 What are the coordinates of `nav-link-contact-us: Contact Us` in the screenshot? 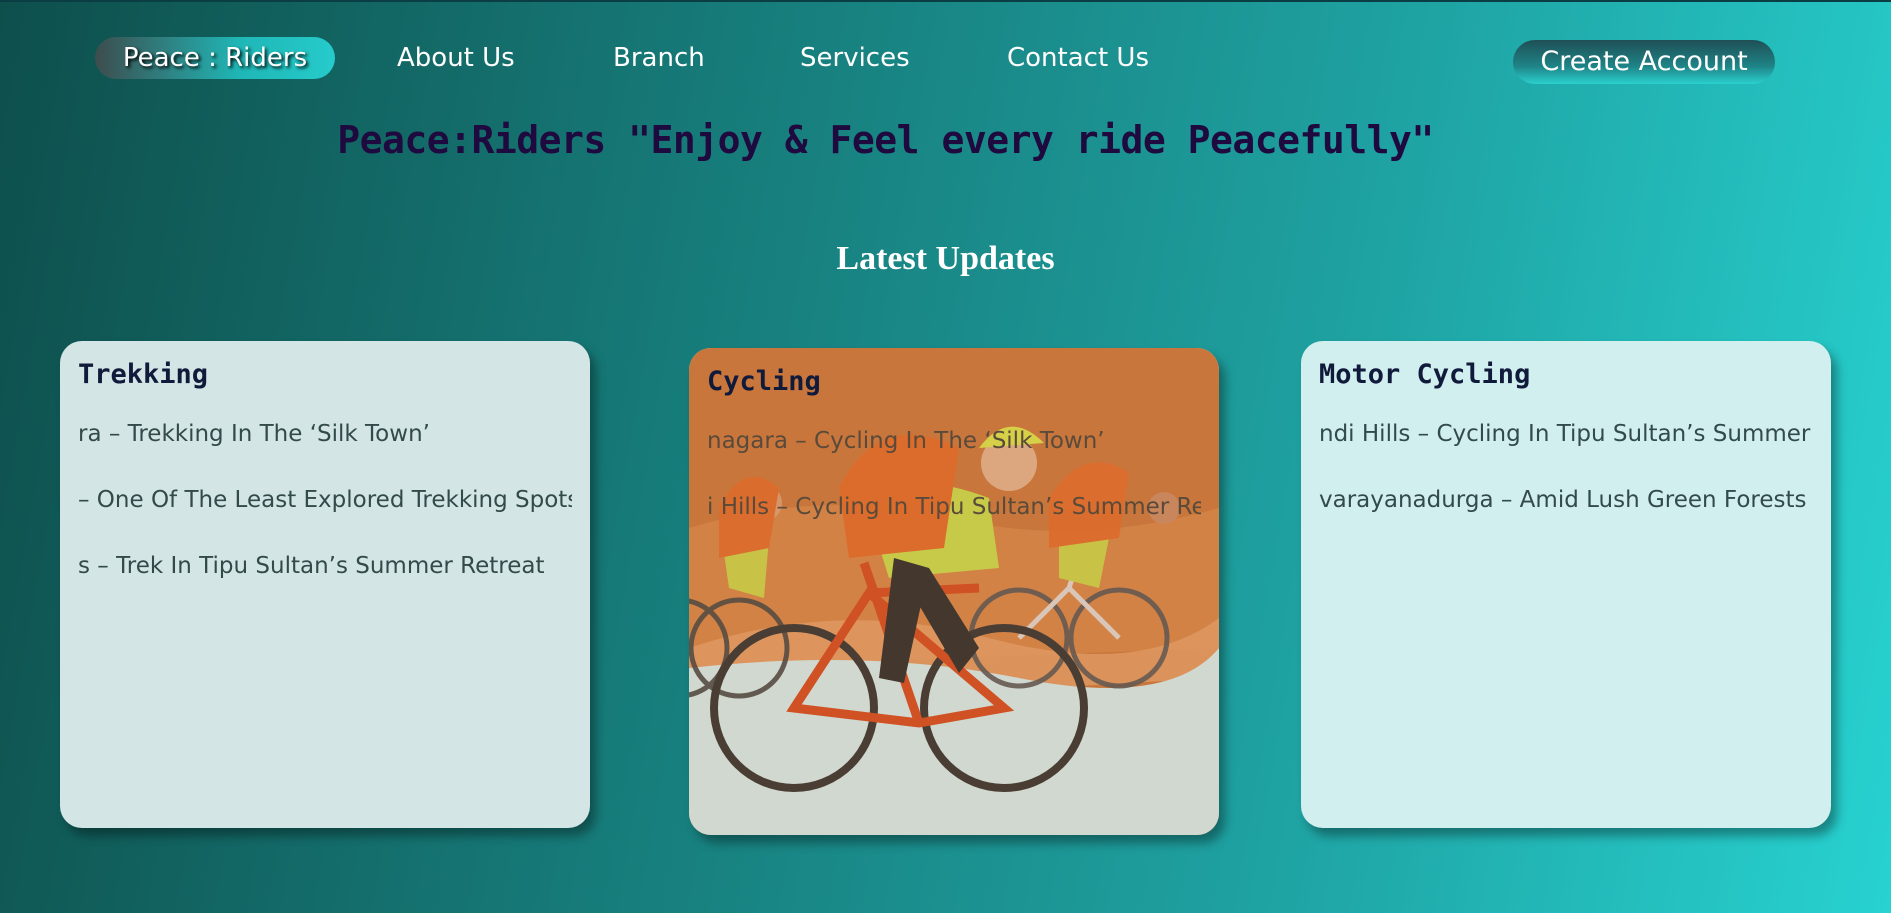 It's located at (1078, 58).